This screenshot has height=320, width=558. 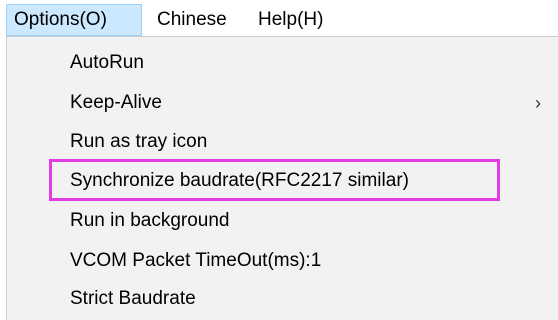 What do you see at coordinates (116, 102) in the screenshot?
I see `menu-item-label: Keep-Alive` at bounding box center [116, 102].